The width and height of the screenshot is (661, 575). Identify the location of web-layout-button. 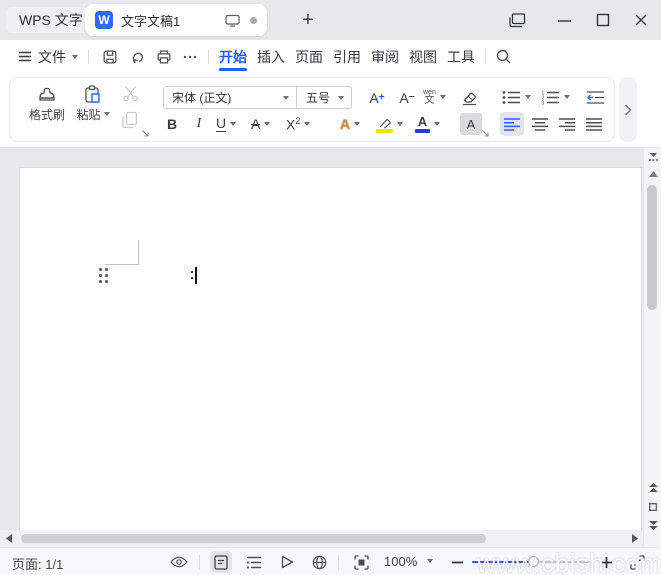
(319, 562).